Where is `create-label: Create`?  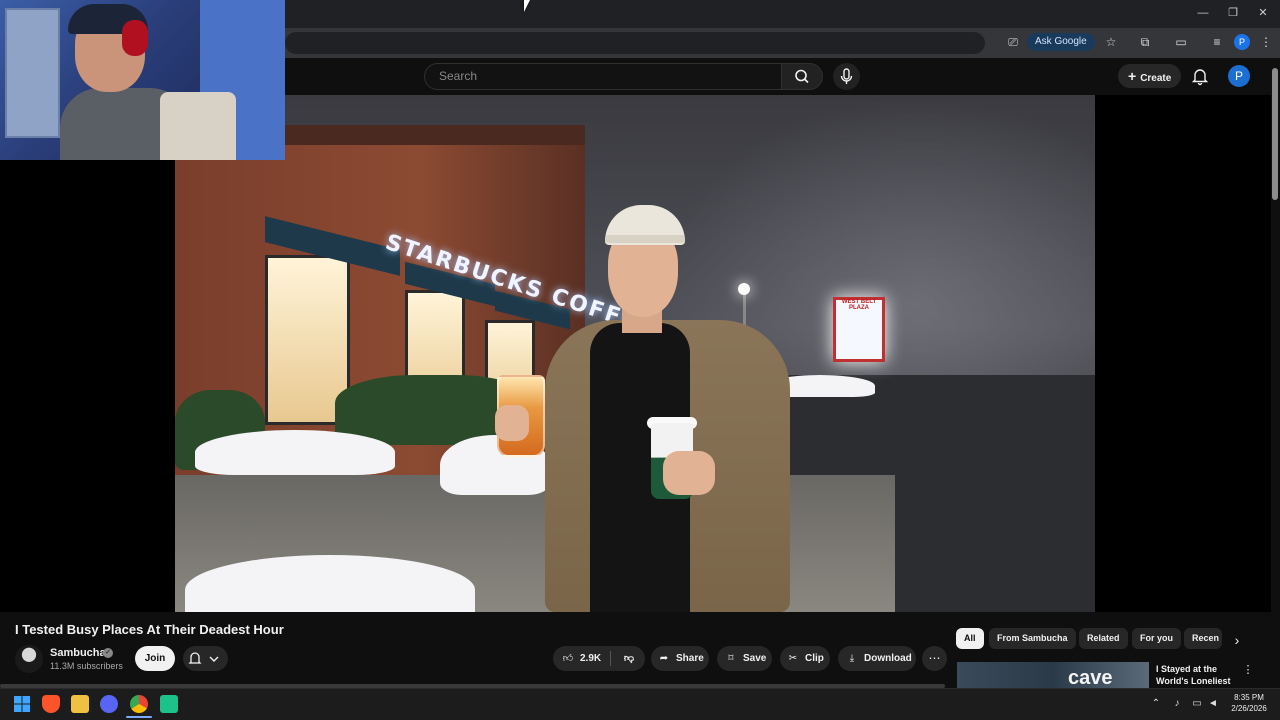
create-label: Create is located at coordinates (1156, 78).